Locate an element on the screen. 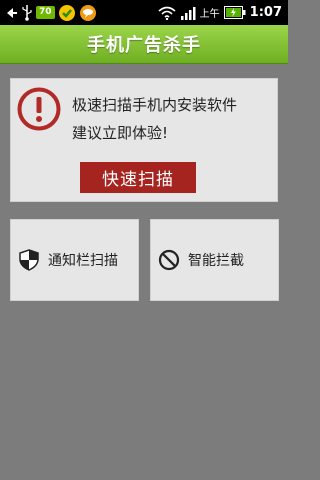 Image resolution: width=320 pixels, height=480 pixels. page-title: 手机广告杀手 is located at coordinates (144, 45).